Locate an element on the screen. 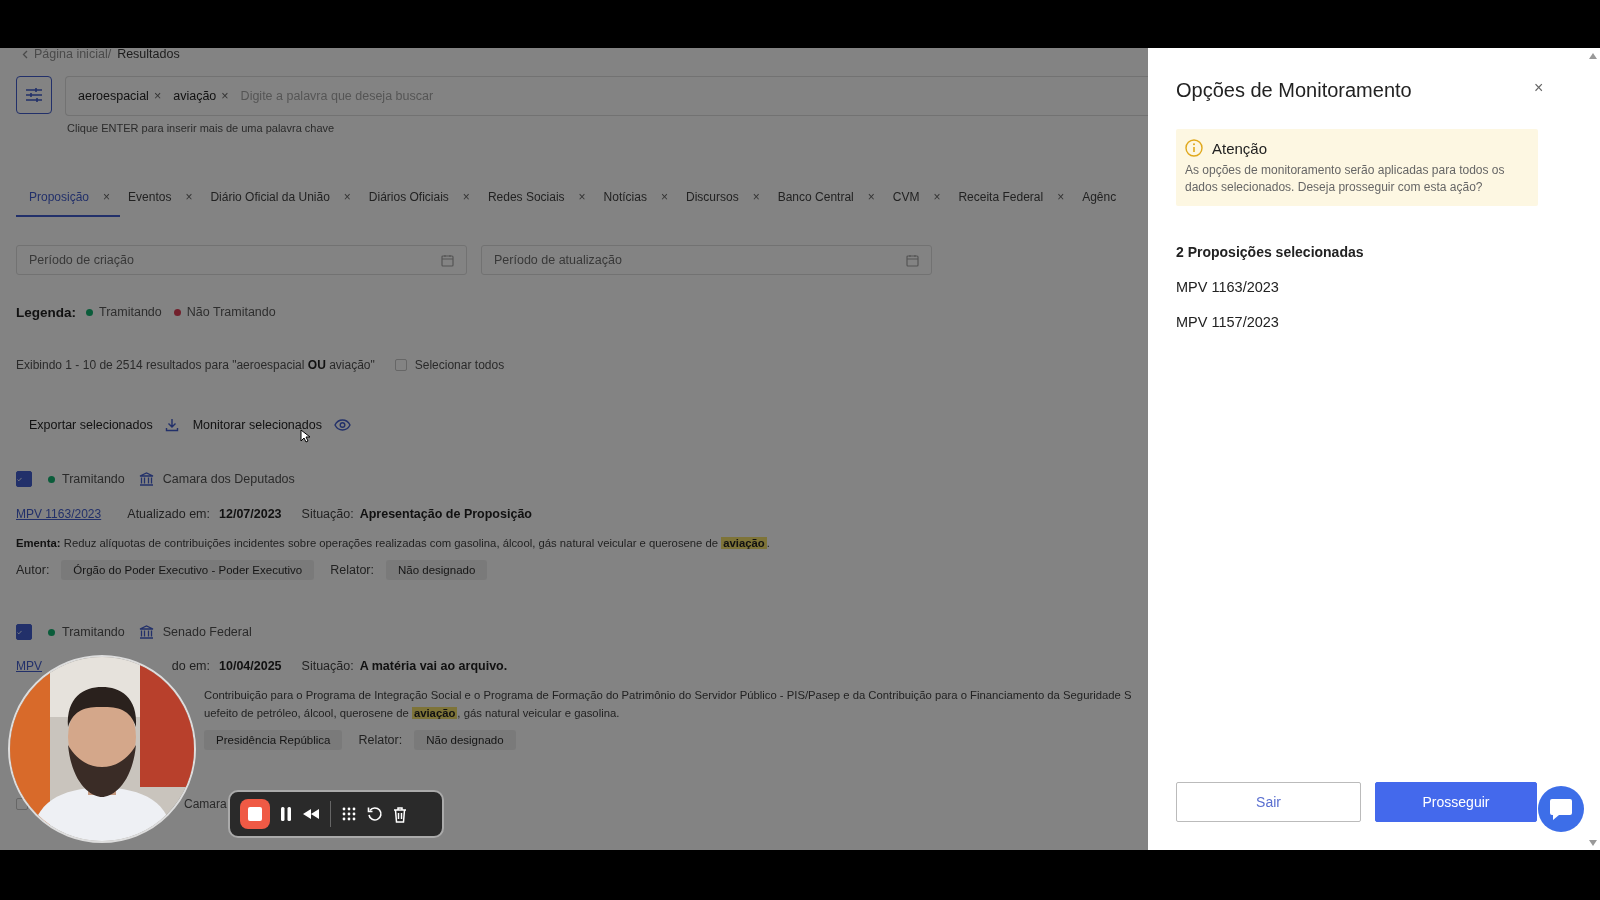  situation-value: A matéria vai ao arquivo. is located at coordinates (433, 666).